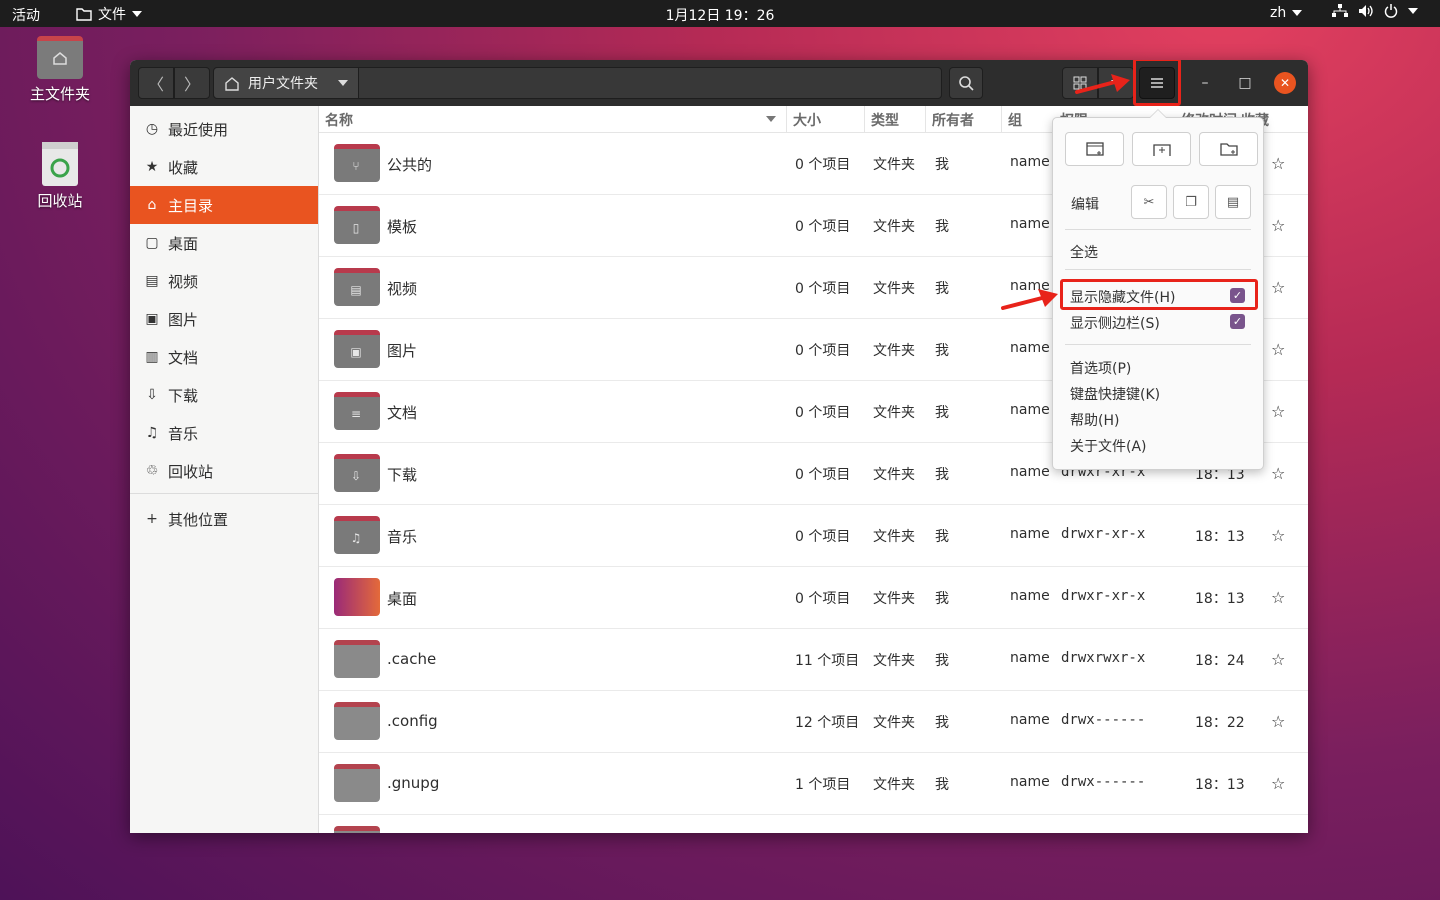 The width and height of the screenshot is (1440, 900). What do you see at coordinates (224, 395) in the screenshot?
I see `sidebar-item-downloads: ⇩ 下载` at bounding box center [224, 395].